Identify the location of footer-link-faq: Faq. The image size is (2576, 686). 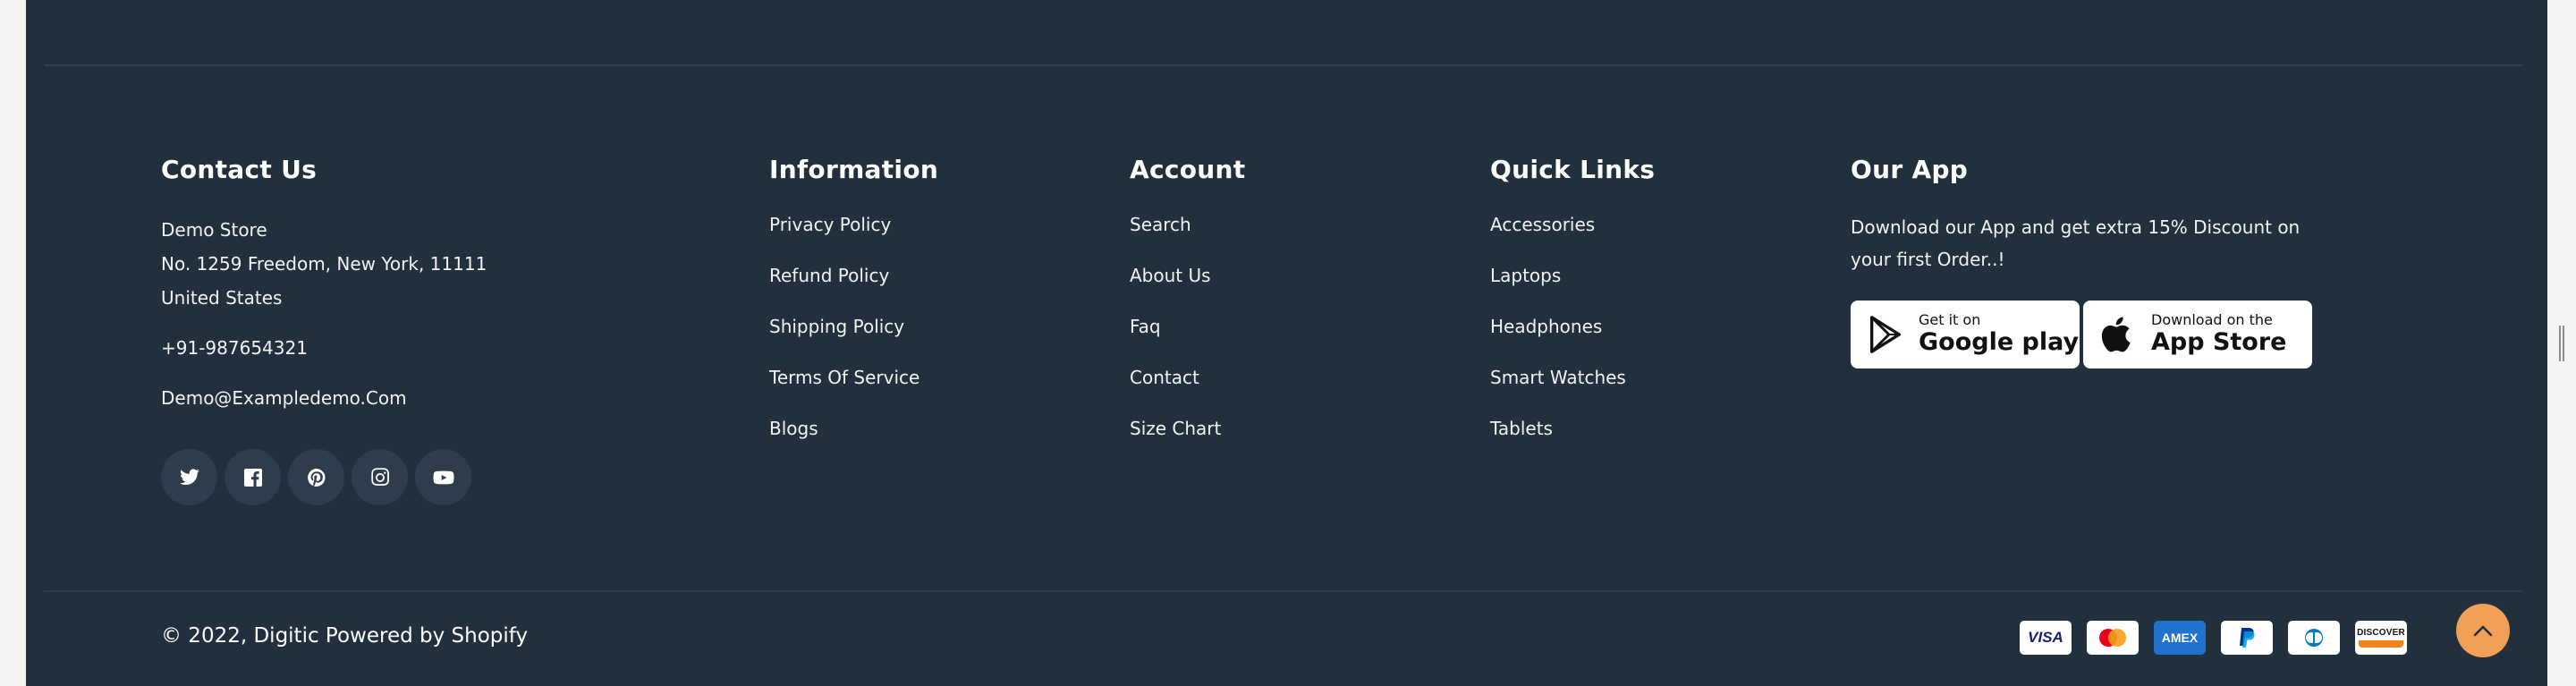
(1187, 326).